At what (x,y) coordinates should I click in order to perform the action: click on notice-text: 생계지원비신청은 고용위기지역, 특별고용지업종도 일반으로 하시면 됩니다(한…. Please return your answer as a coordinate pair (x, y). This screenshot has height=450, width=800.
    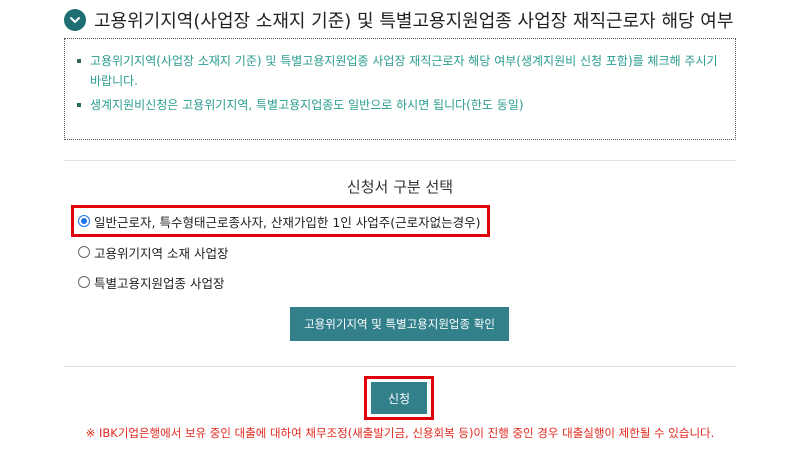
    Looking at the image, I should click on (307, 105).